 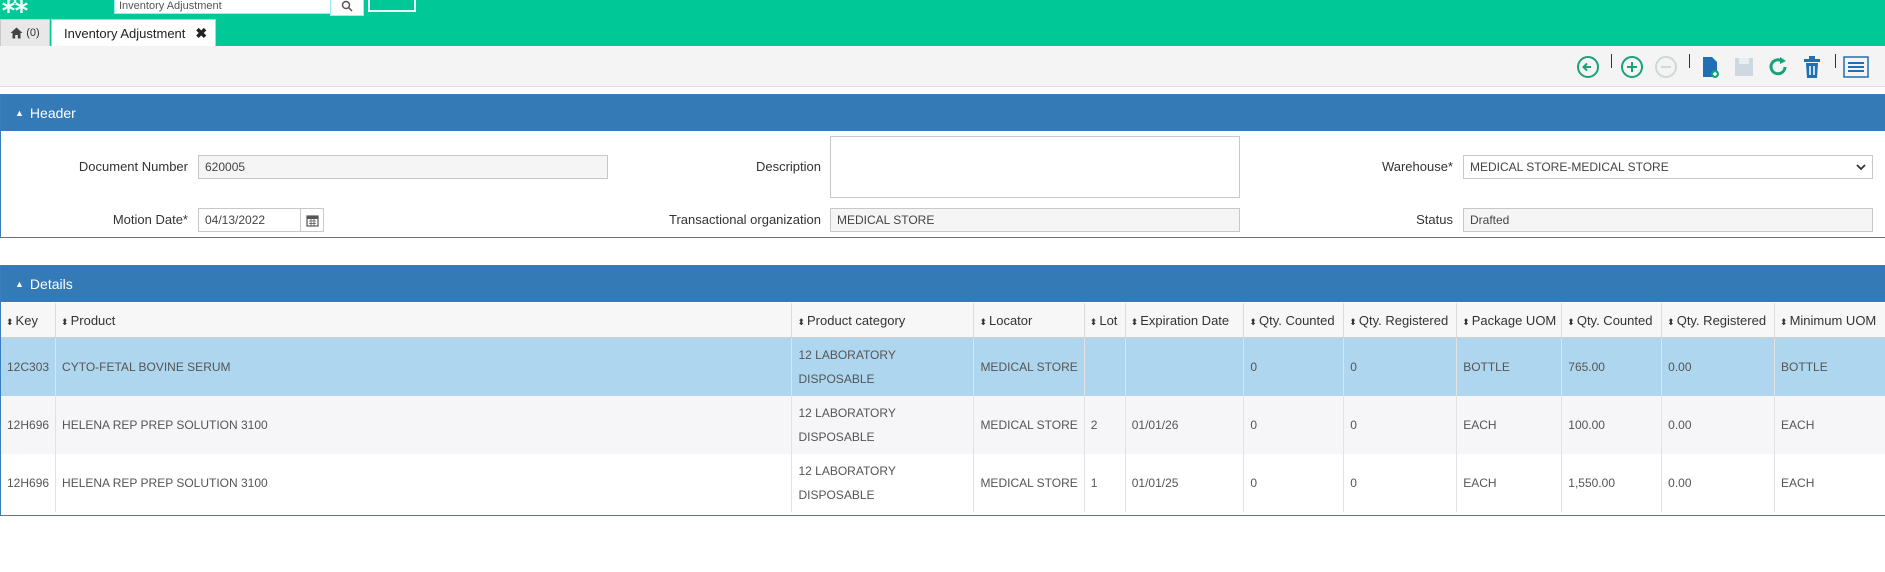 I want to click on cell-qty-counted-2: 1,550.00, so click(x=1612, y=482).